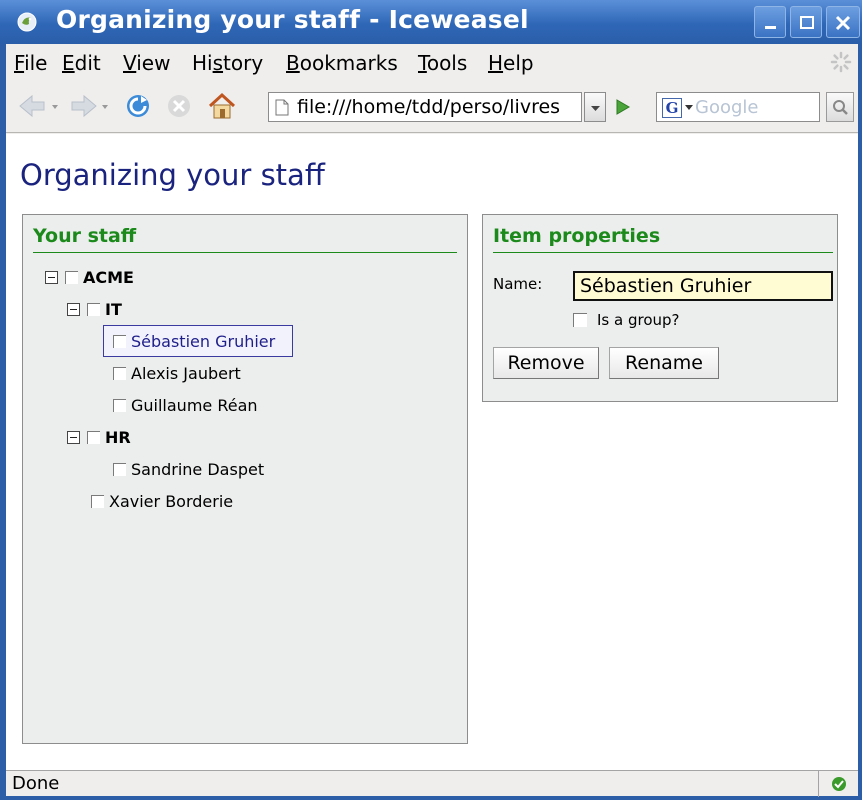 This screenshot has width=862, height=800. I want to click on is-group-label: Is a group?, so click(638, 320).